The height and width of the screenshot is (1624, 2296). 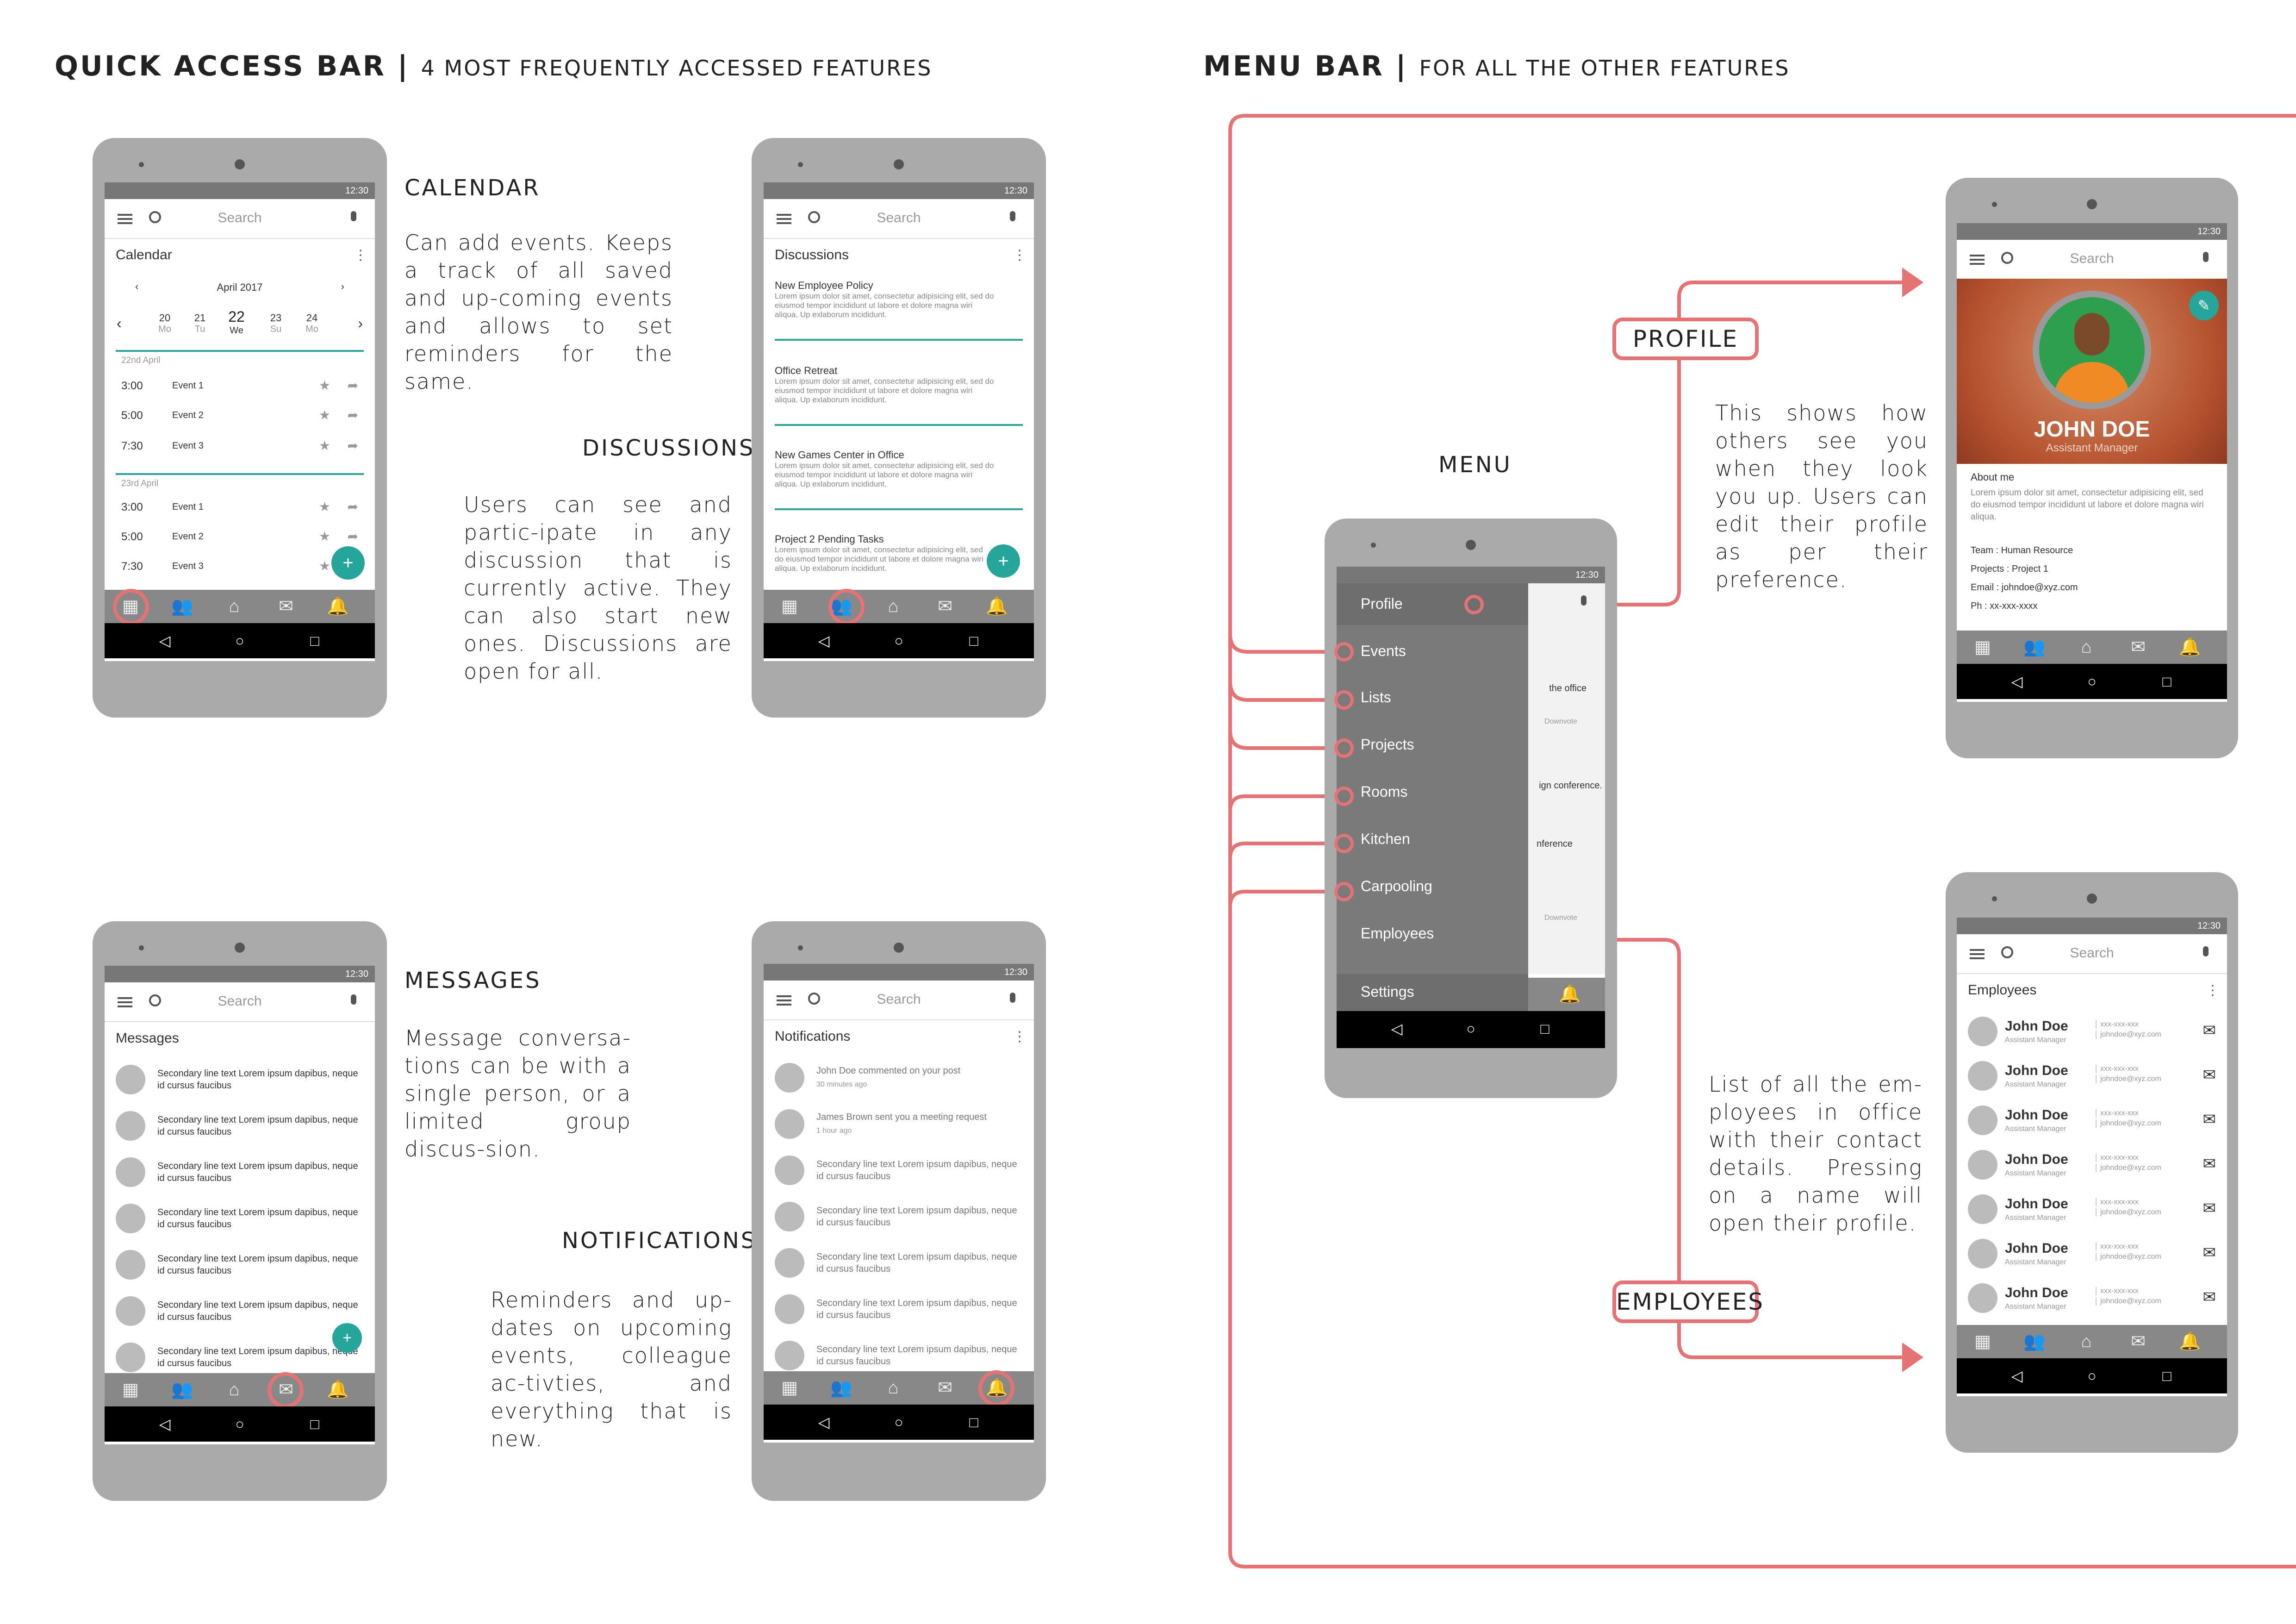 What do you see at coordinates (200, 323) in the screenshot?
I see `day-cell: 21 Tu` at bounding box center [200, 323].